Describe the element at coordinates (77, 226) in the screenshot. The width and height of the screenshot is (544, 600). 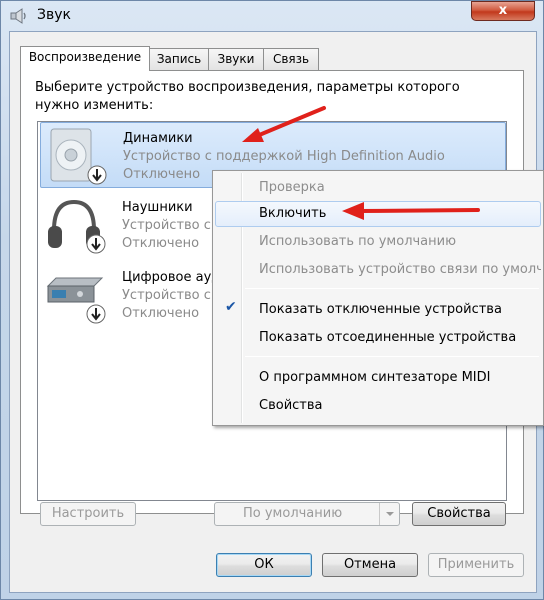
I see `headphones-icon` at that location.